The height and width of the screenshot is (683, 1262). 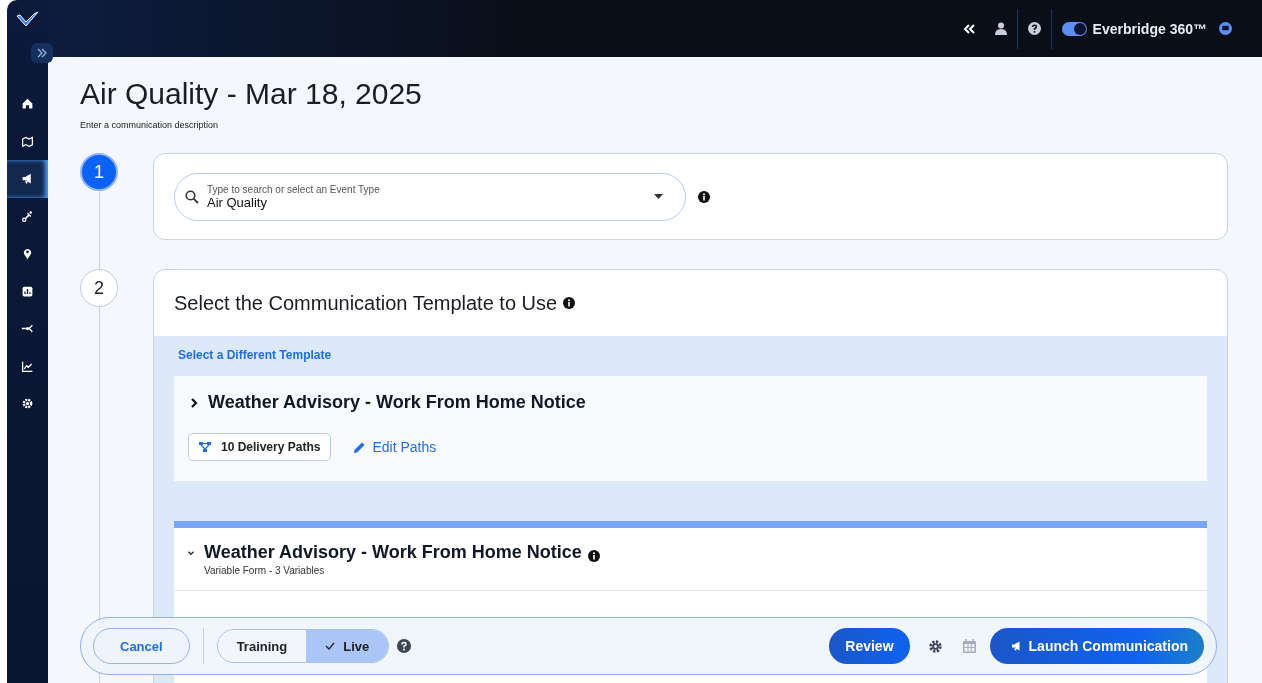 What do you see at coordinates (397, 402) in the screenshot?
I see `template-name: Weather Advisory - Work From Home Notice` at bounding box center [397, 402].